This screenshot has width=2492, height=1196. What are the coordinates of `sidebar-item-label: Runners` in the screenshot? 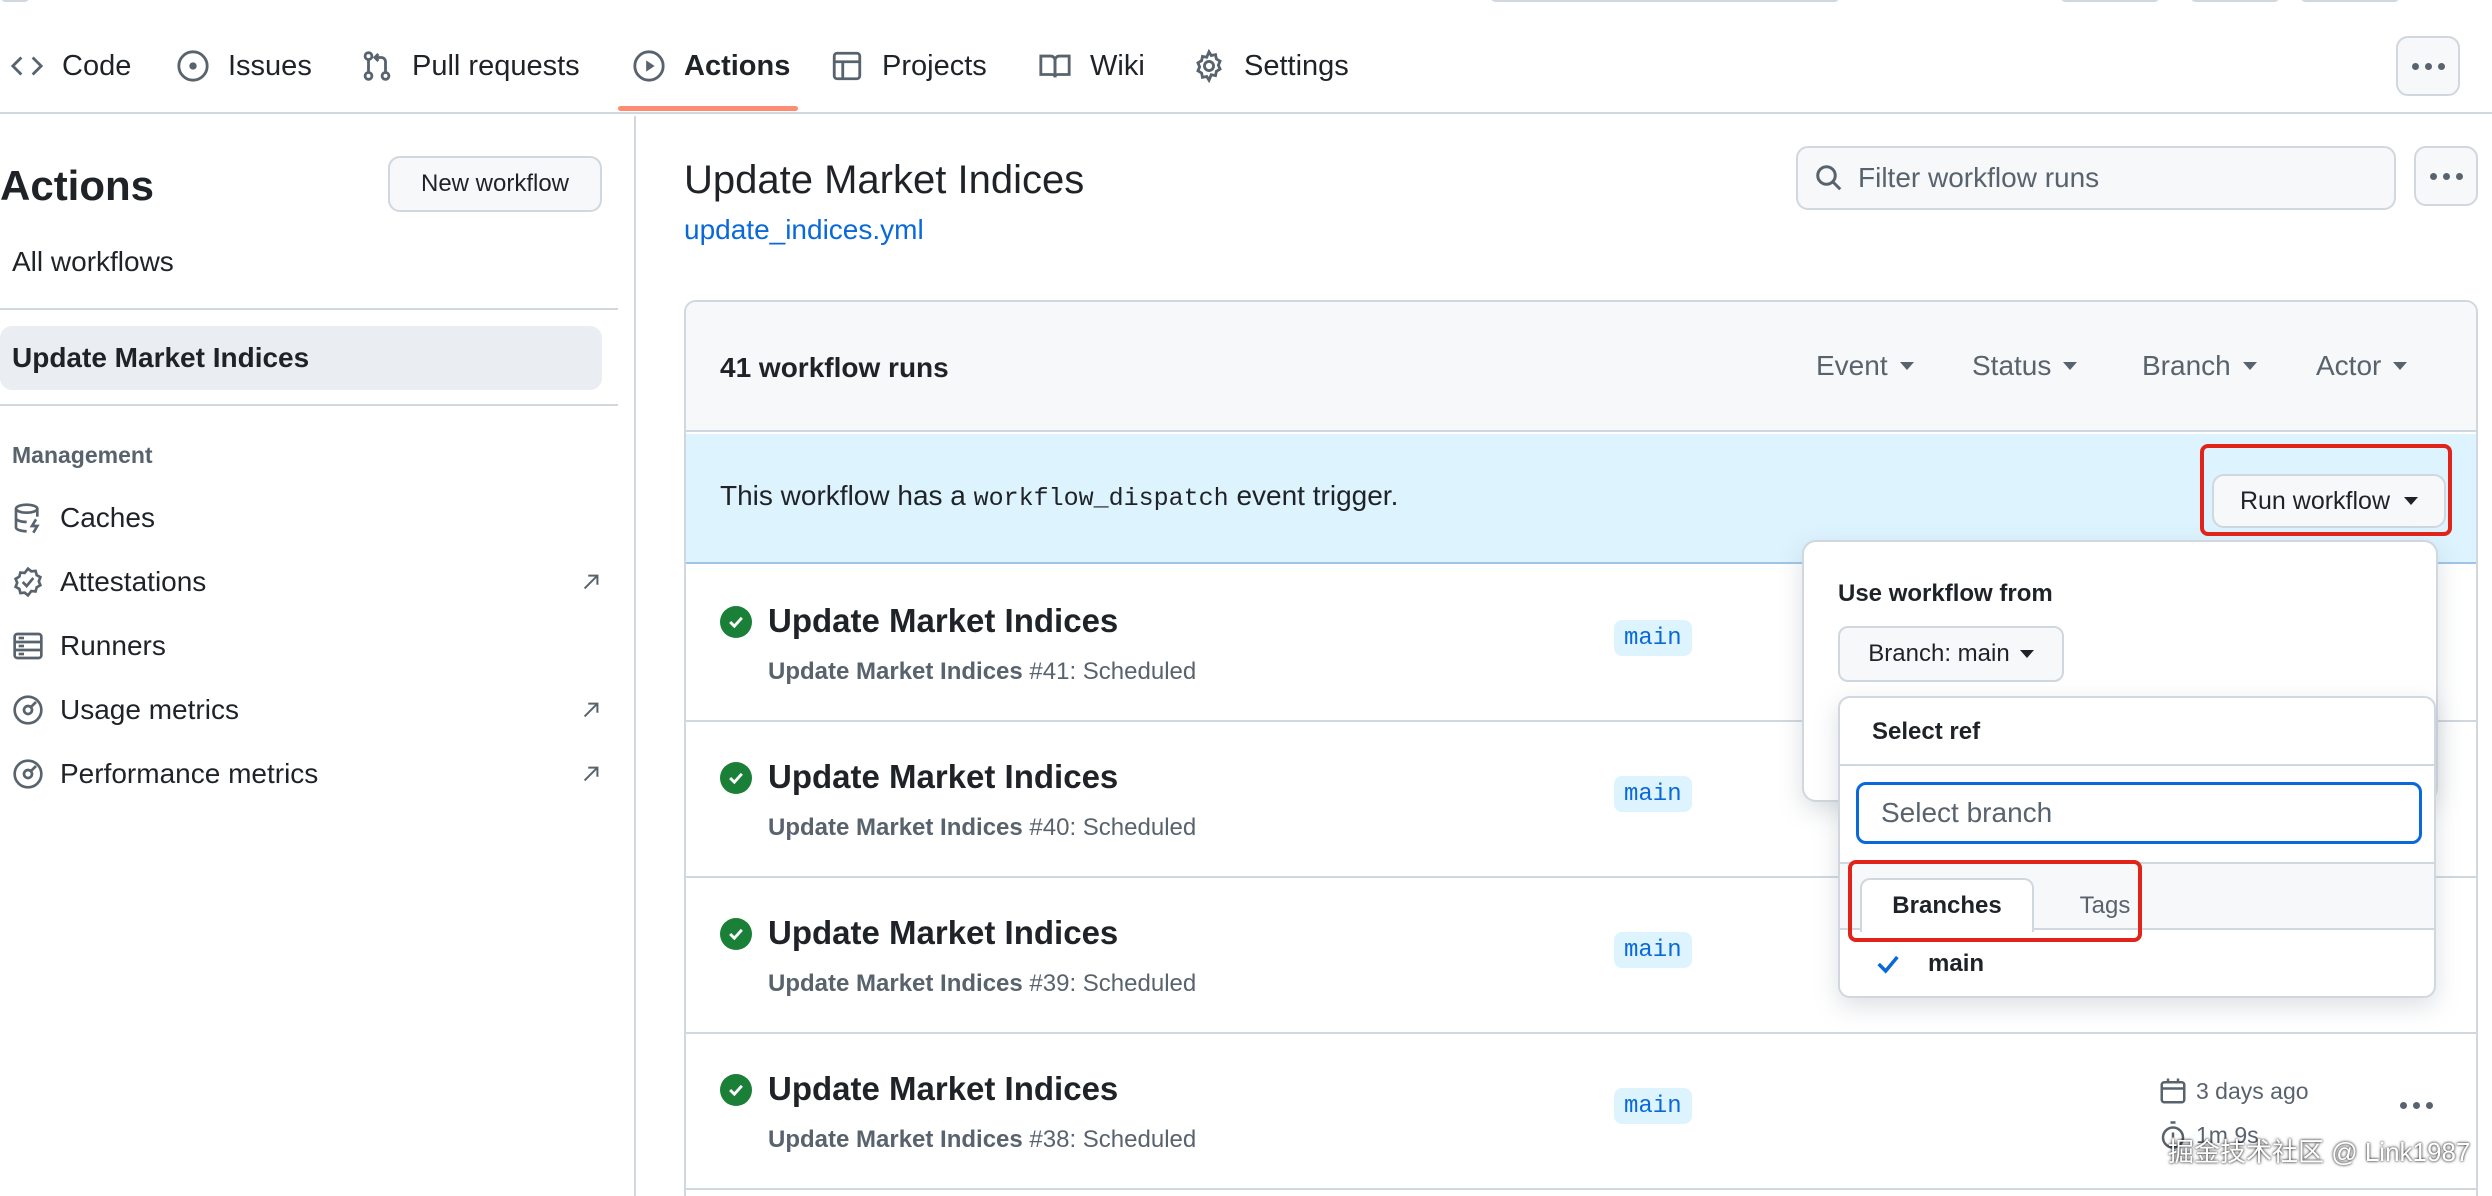 It's located at (113, 645).